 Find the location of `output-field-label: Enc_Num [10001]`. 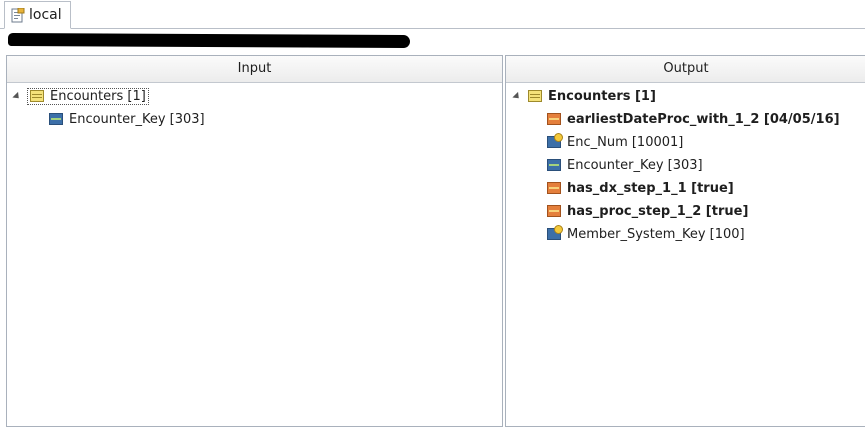

output-field-label: Enc_Num [10001] is located at coordinates (625, 142).